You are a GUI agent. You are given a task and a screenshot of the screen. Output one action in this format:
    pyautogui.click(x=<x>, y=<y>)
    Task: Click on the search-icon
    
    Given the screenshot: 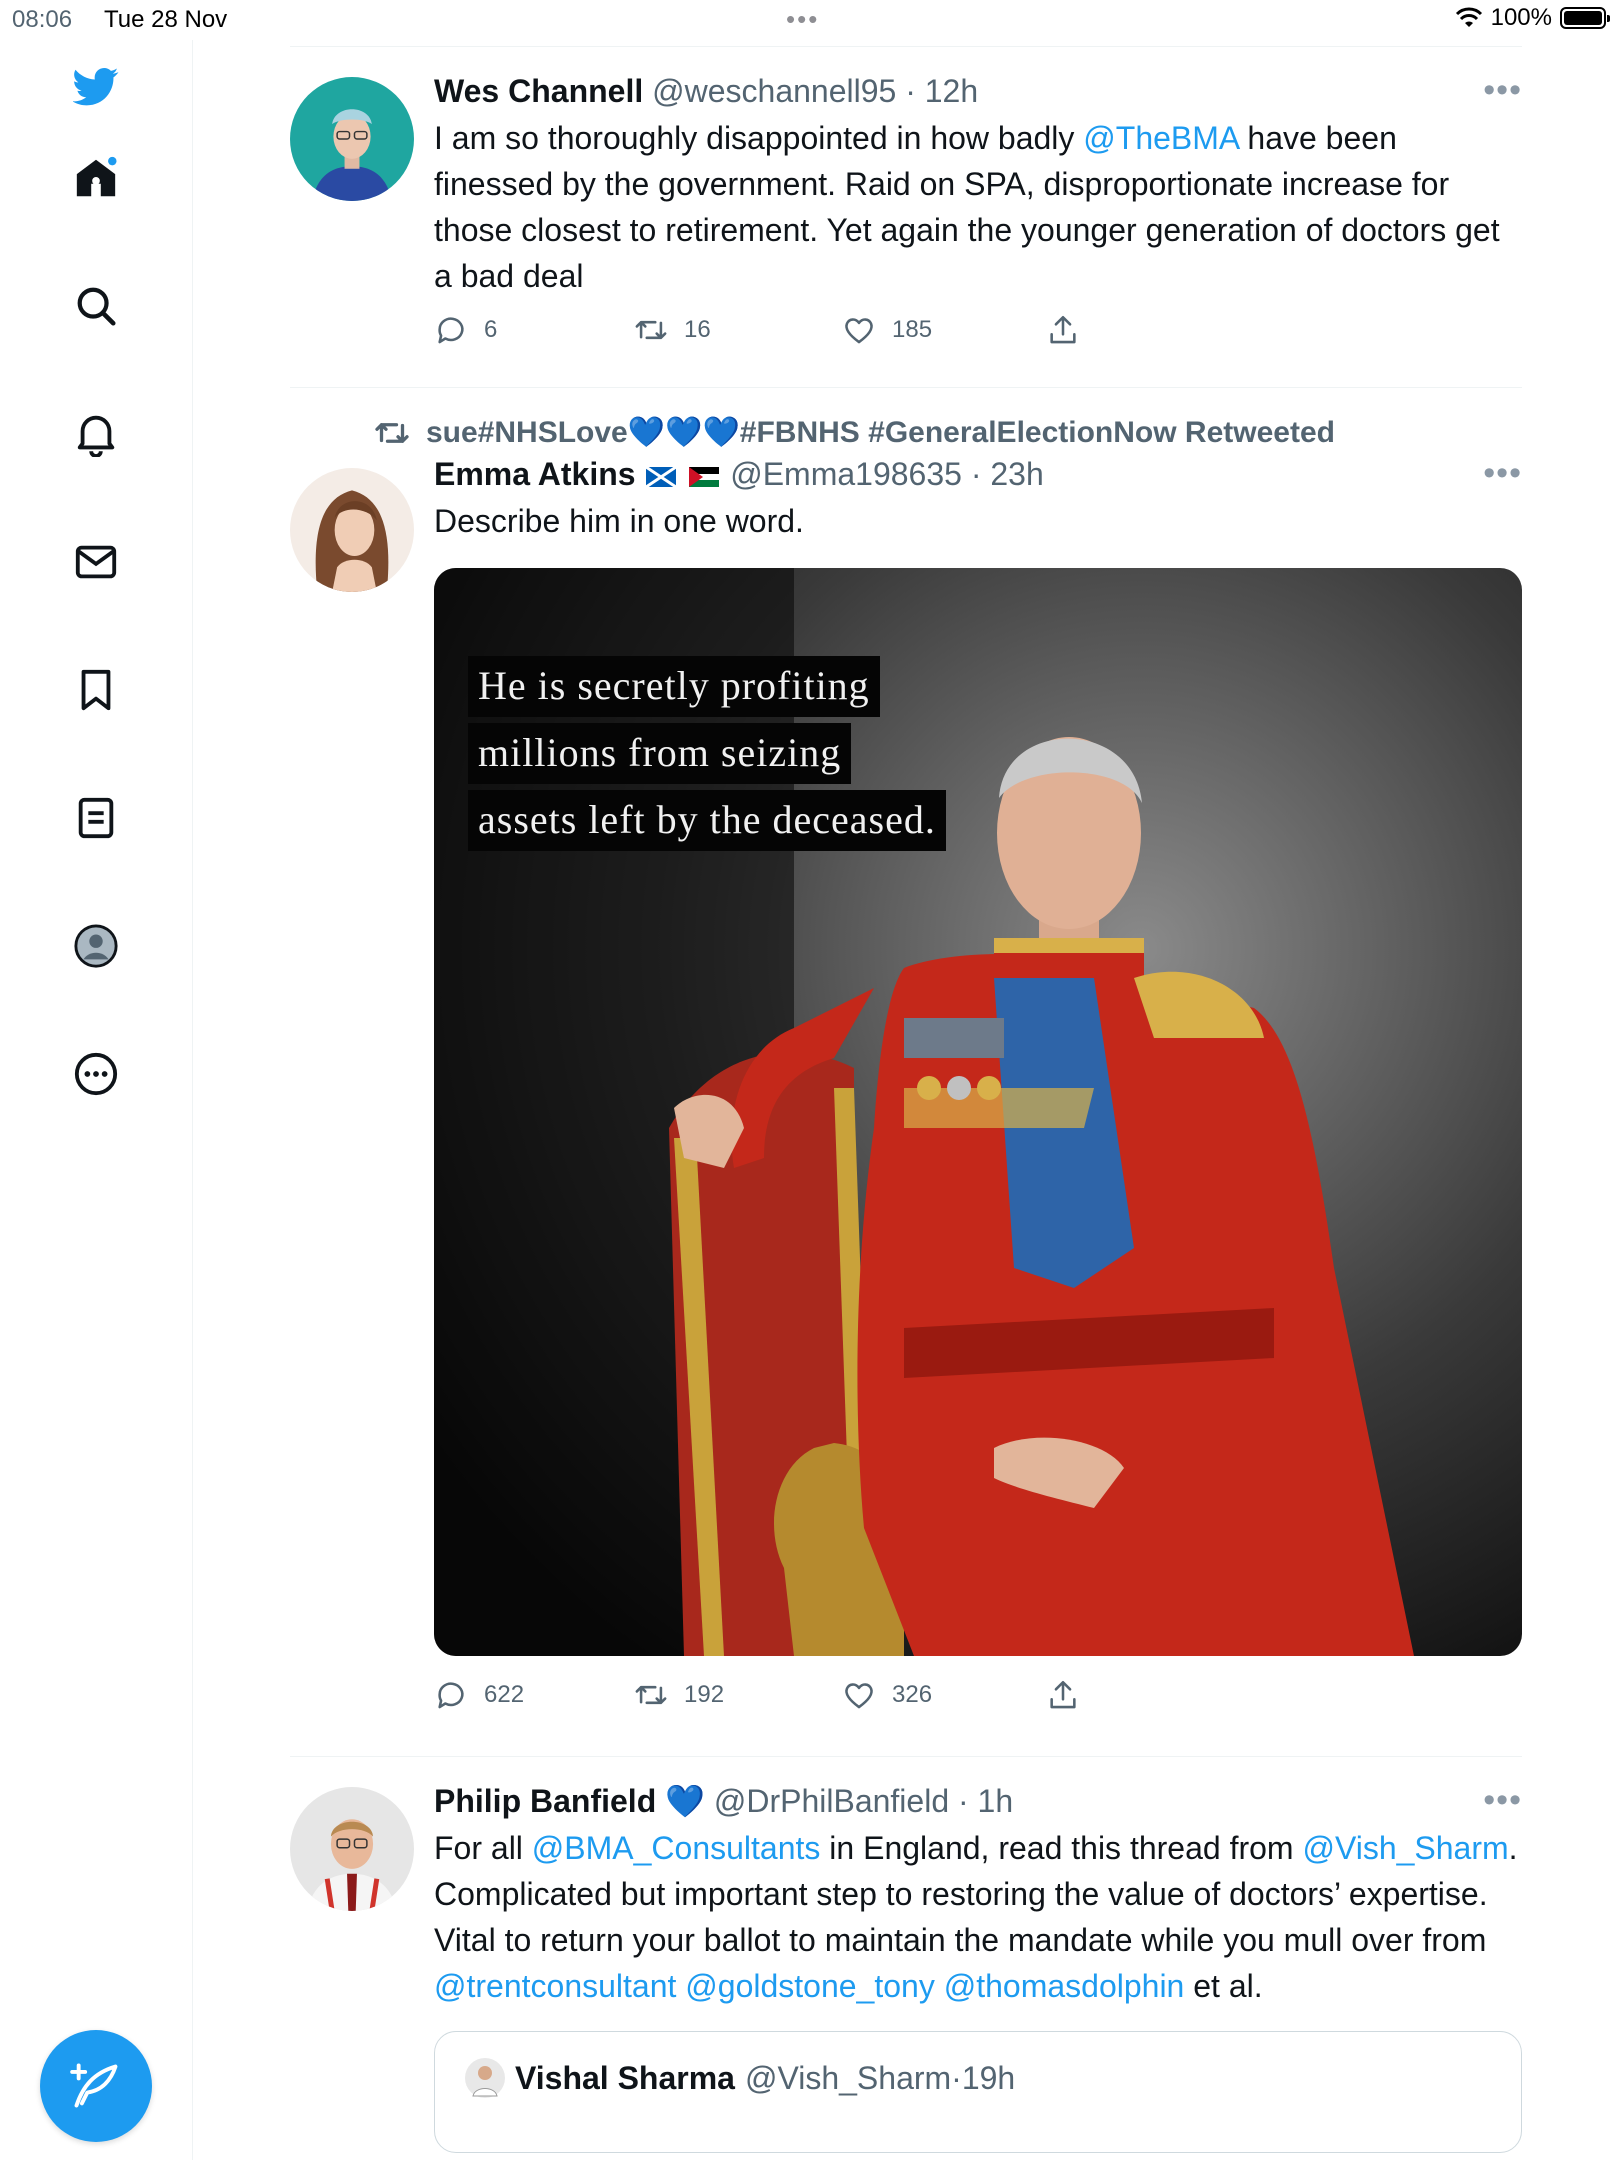 What is the action you would take?
    pyautogui.click(x=96, y=306)
    